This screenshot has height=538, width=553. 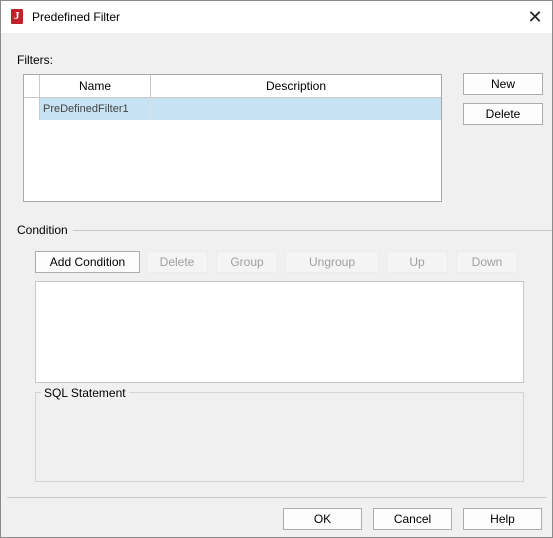 What do you see at coordinates (322, 519) in the screenshot?
I see `ok-button: OK` at bounding box center [322, 519].